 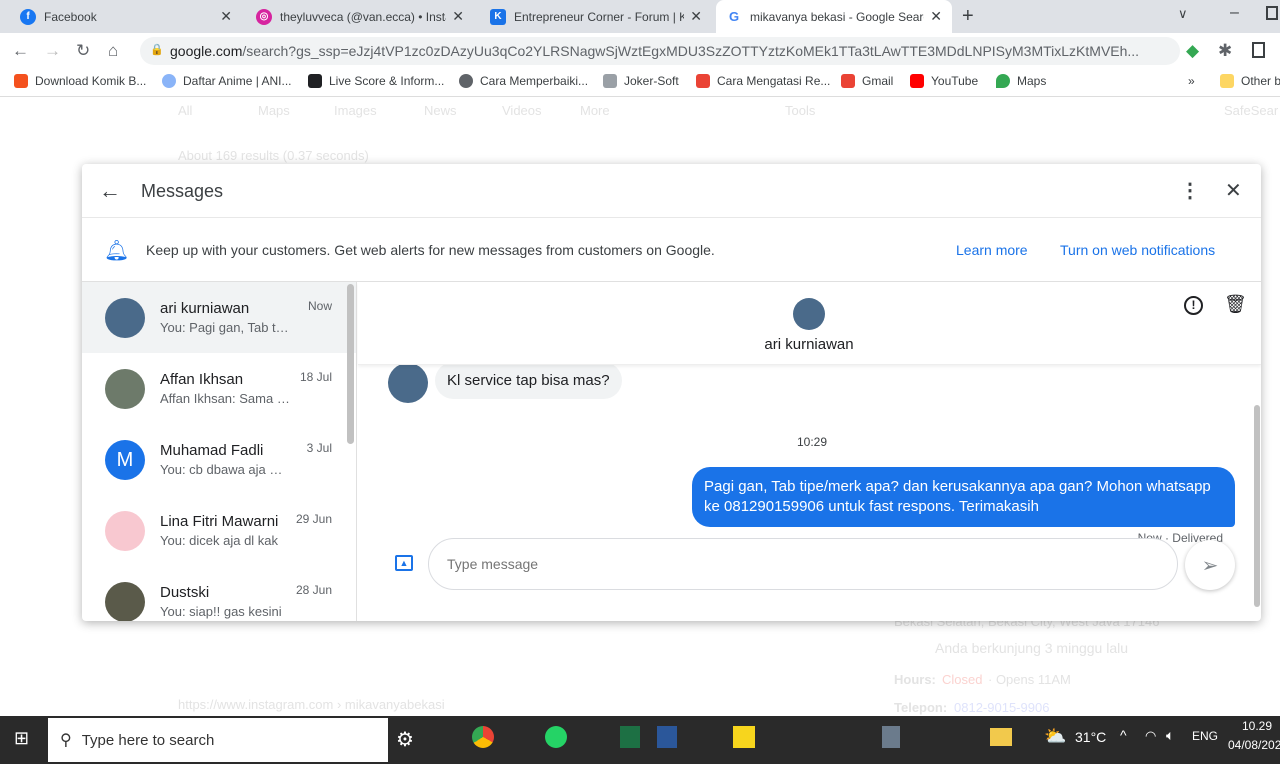 I want to click on bookmark-label: Maps, so click(x=1032, y=81).